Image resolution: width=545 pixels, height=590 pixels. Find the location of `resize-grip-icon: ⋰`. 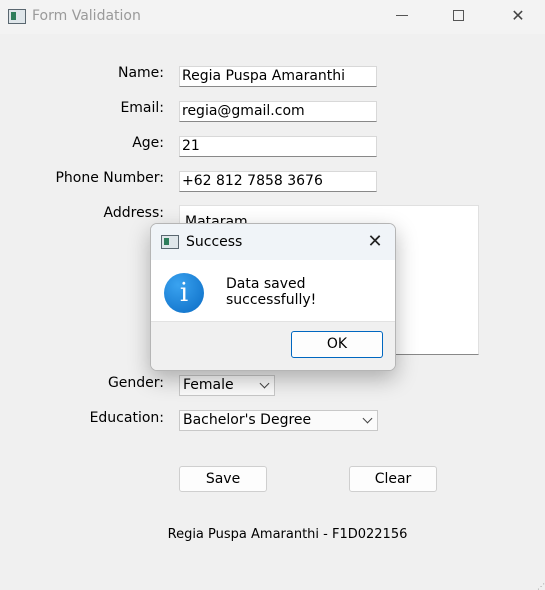

resize-grip-icon: ⋰ is located at coordinates (541, 586).